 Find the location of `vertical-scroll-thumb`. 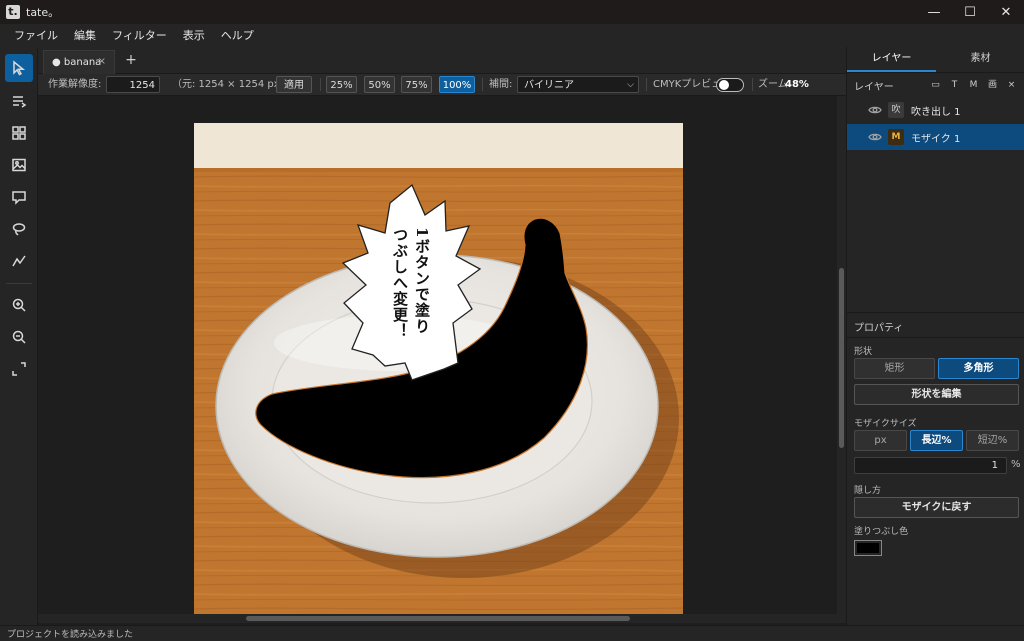

vertical-scroll-thumb is located at coordinates (841, 358).